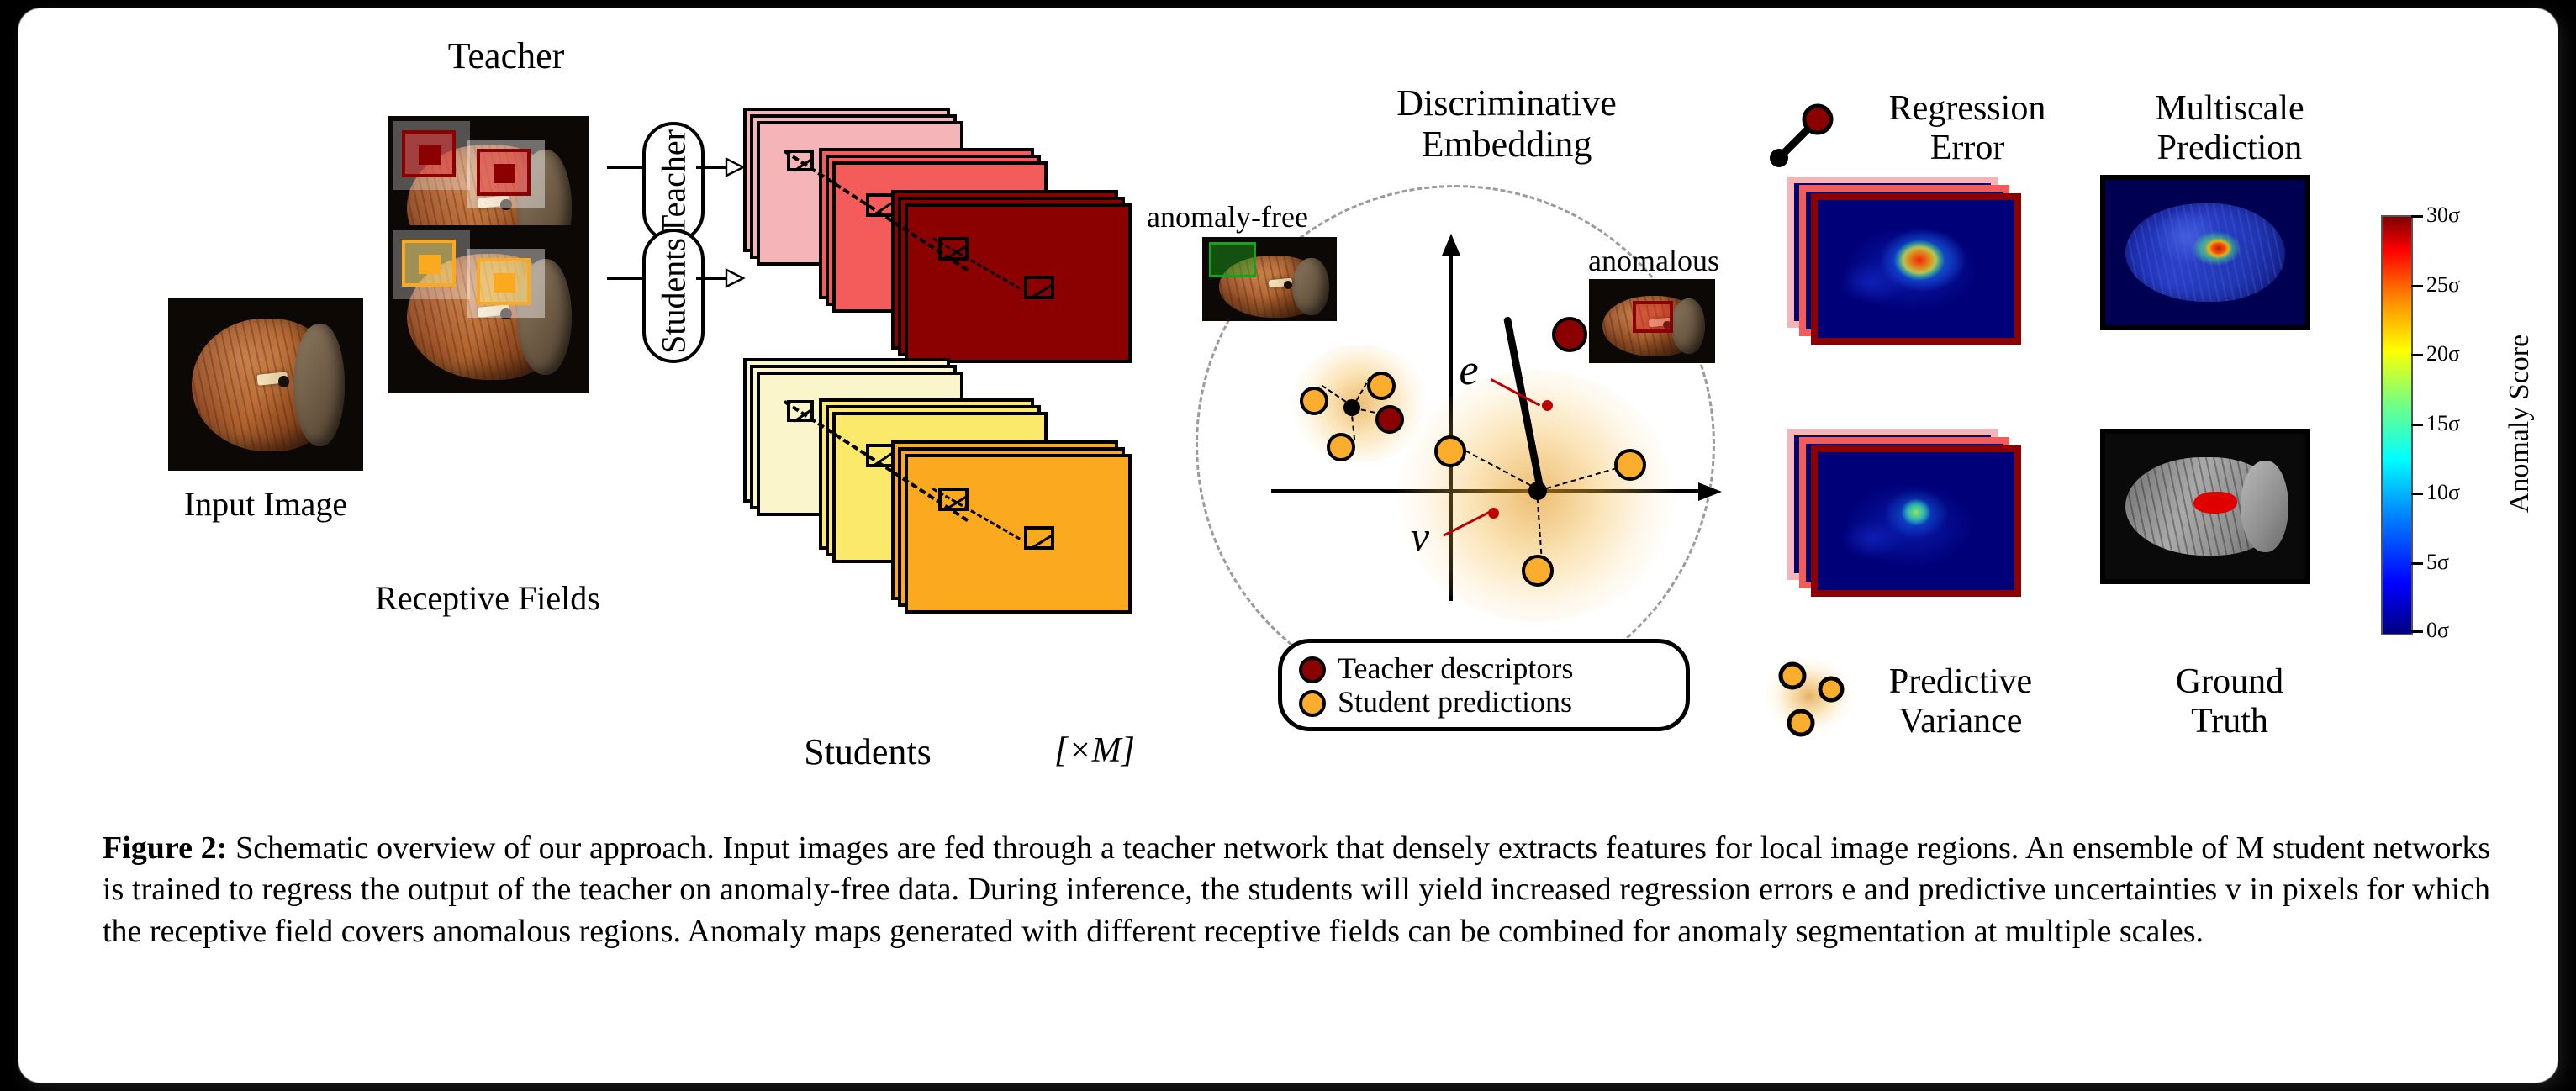 This screenshot has height=1091, width=2576. I want to click on v-symbol-label: v, so click(1420, 536).